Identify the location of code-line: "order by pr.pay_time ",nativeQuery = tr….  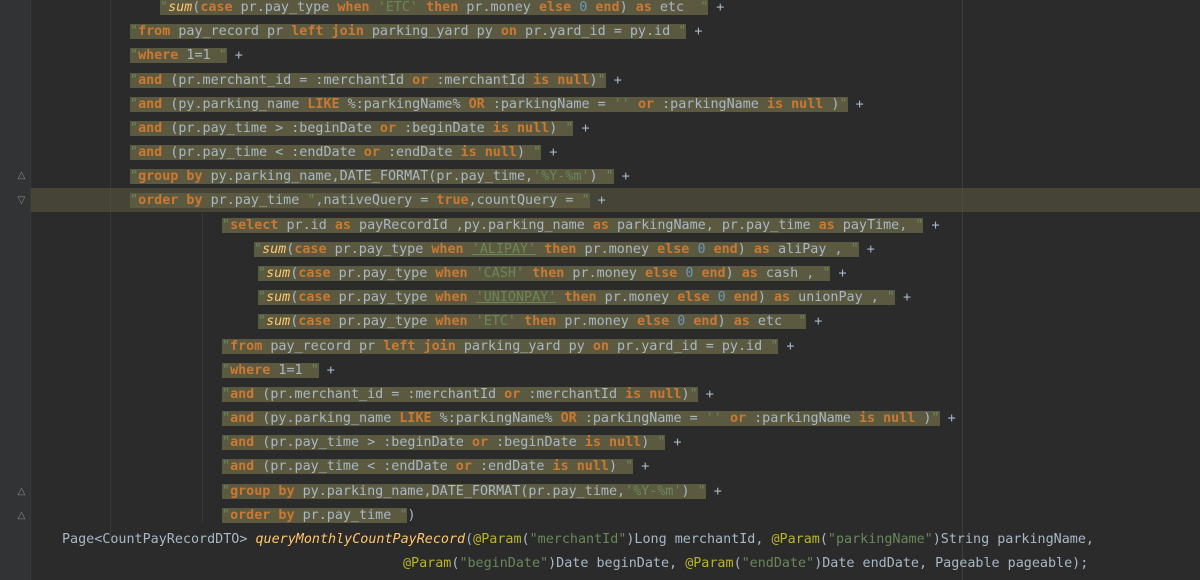
(372, 201).